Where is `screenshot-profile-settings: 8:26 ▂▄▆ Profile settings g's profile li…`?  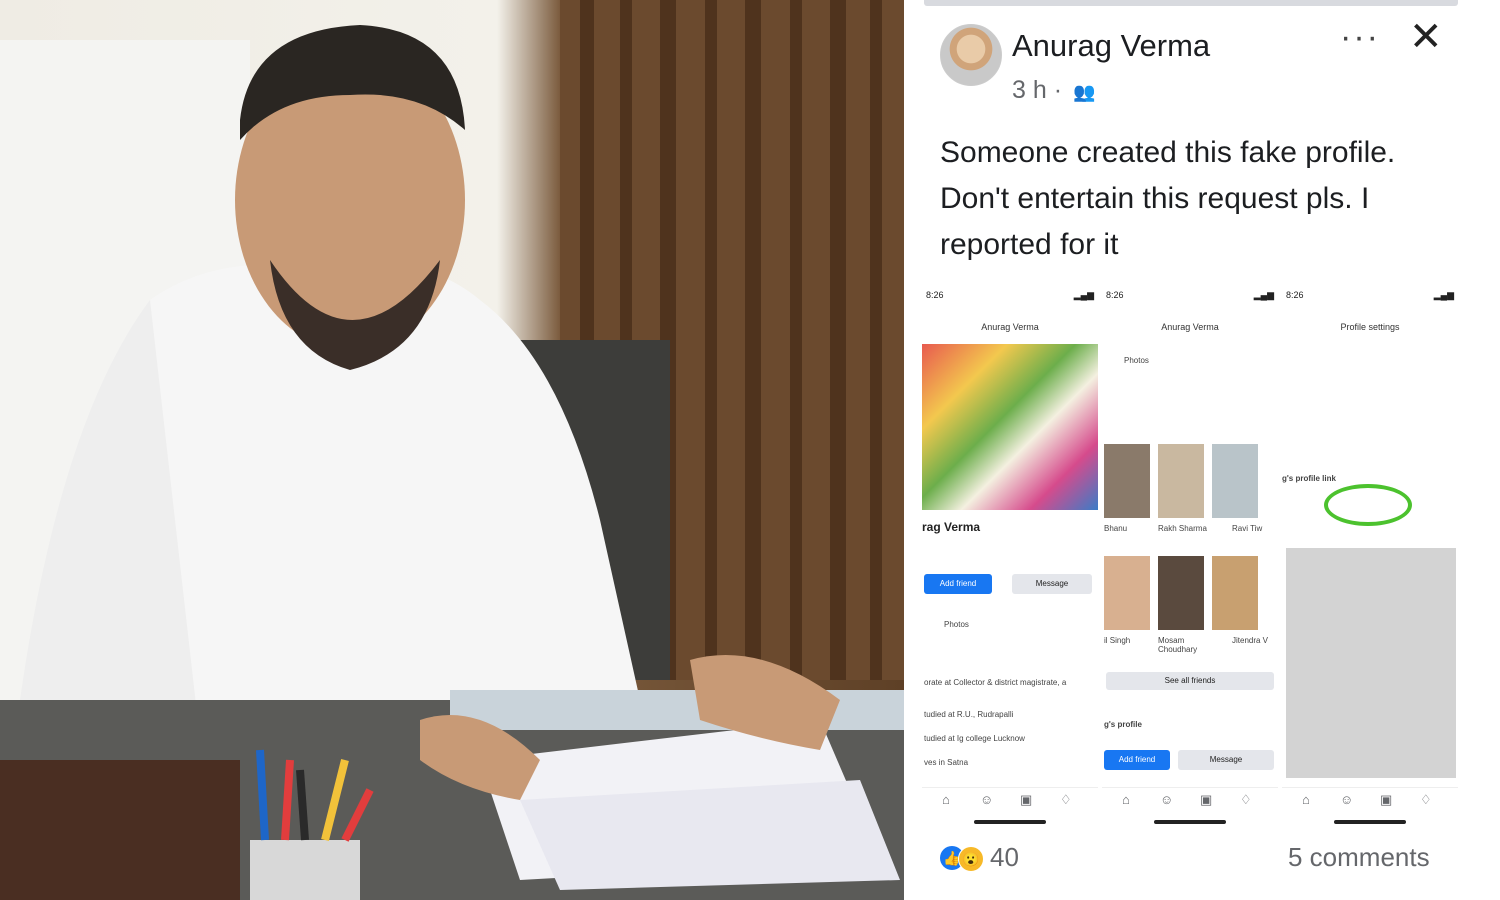 screenshot-profile-settings: 8:26 ▂▄▆ Profile settings g's profile li… is located at coordinates (1370, 557).